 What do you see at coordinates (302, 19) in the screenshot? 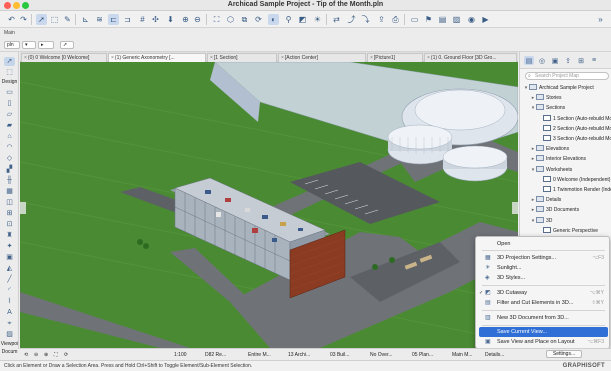
I see `cutaway-icon: ◩` at bounding box center [302, 19].